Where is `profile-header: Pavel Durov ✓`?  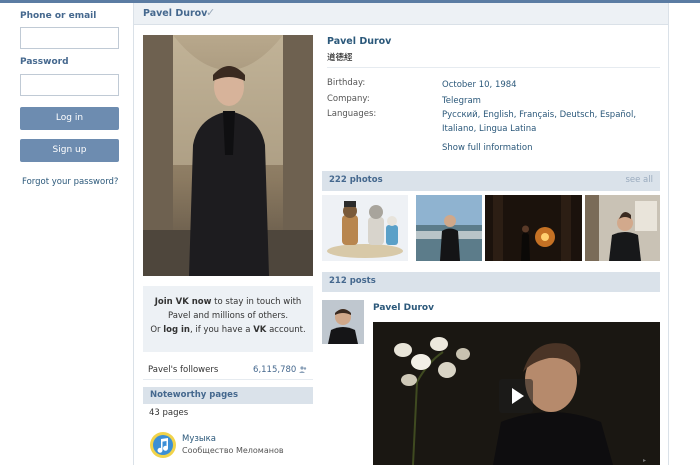
profile-header: Pavel Durov ✓ is located at coordinates (401, 14).